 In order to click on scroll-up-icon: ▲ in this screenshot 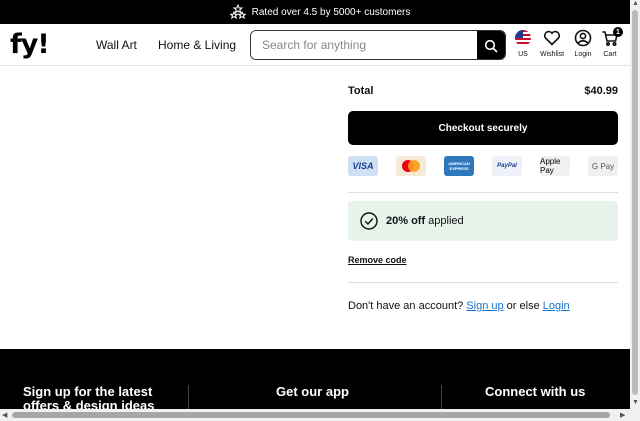, I will do `click(635, 3)`.